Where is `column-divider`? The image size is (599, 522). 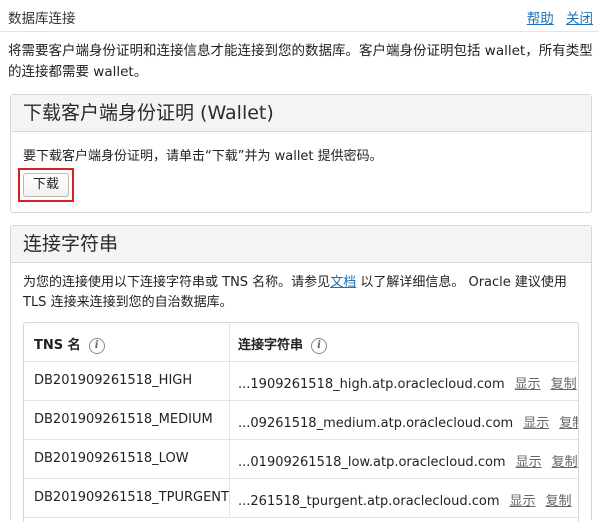 column-divider is located at coordinates (229, 342).